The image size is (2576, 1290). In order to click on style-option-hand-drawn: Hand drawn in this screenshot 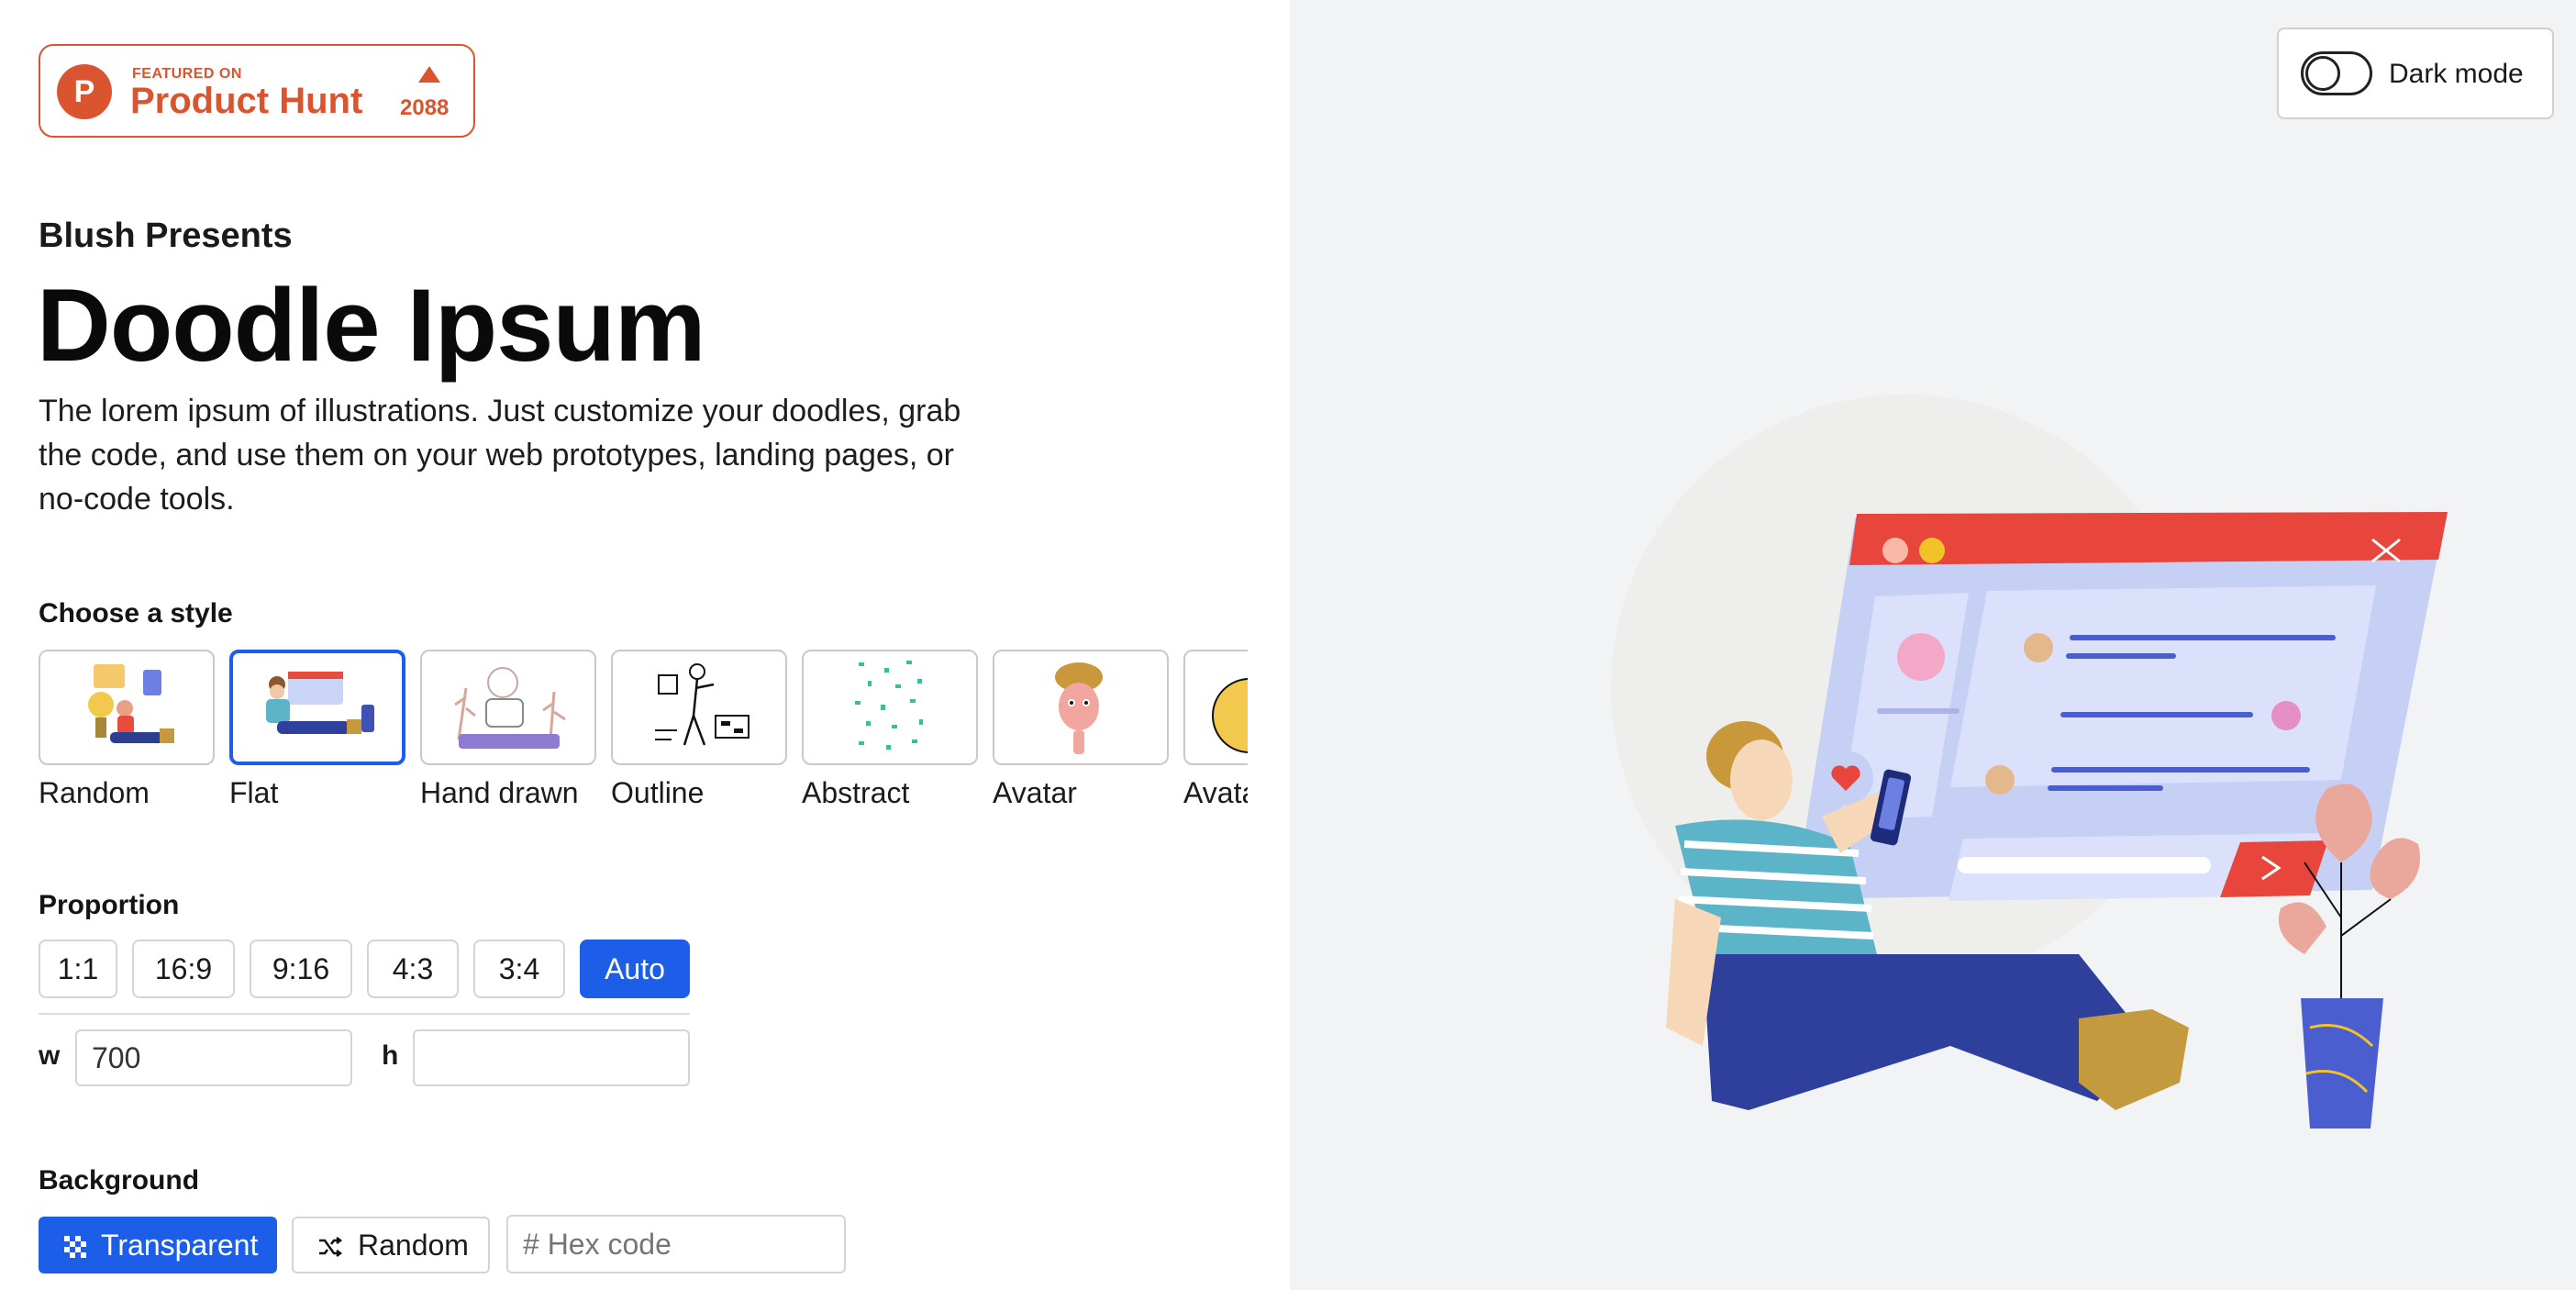, I will do `click(508, 730)`.